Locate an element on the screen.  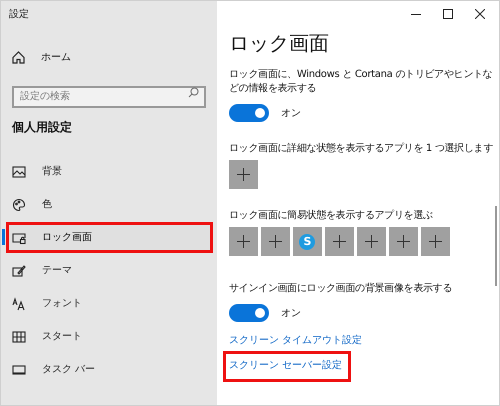
settings-link: スクリーン タイムアウト設定 is located at coordinates (295, 340).